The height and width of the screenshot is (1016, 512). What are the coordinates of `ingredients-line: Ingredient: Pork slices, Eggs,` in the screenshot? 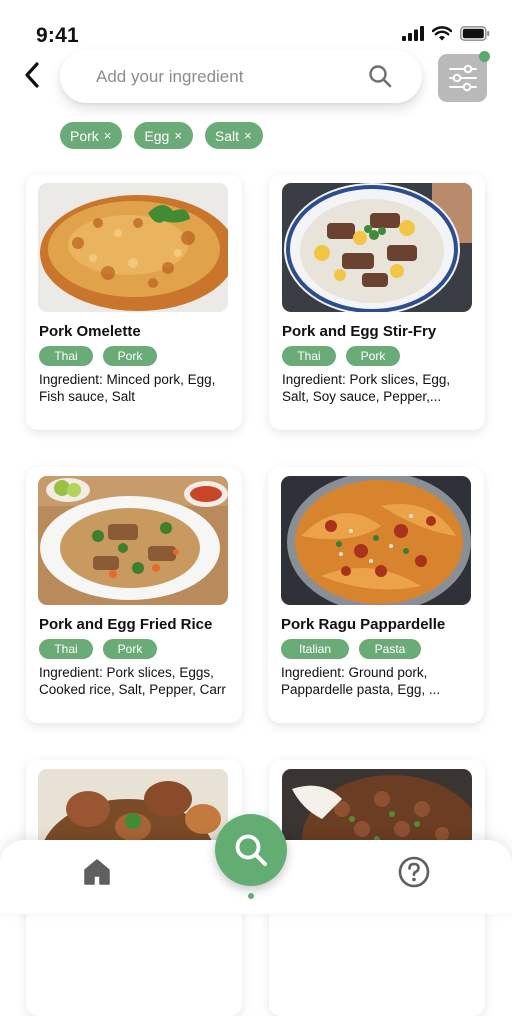 It's located at (126, 672).